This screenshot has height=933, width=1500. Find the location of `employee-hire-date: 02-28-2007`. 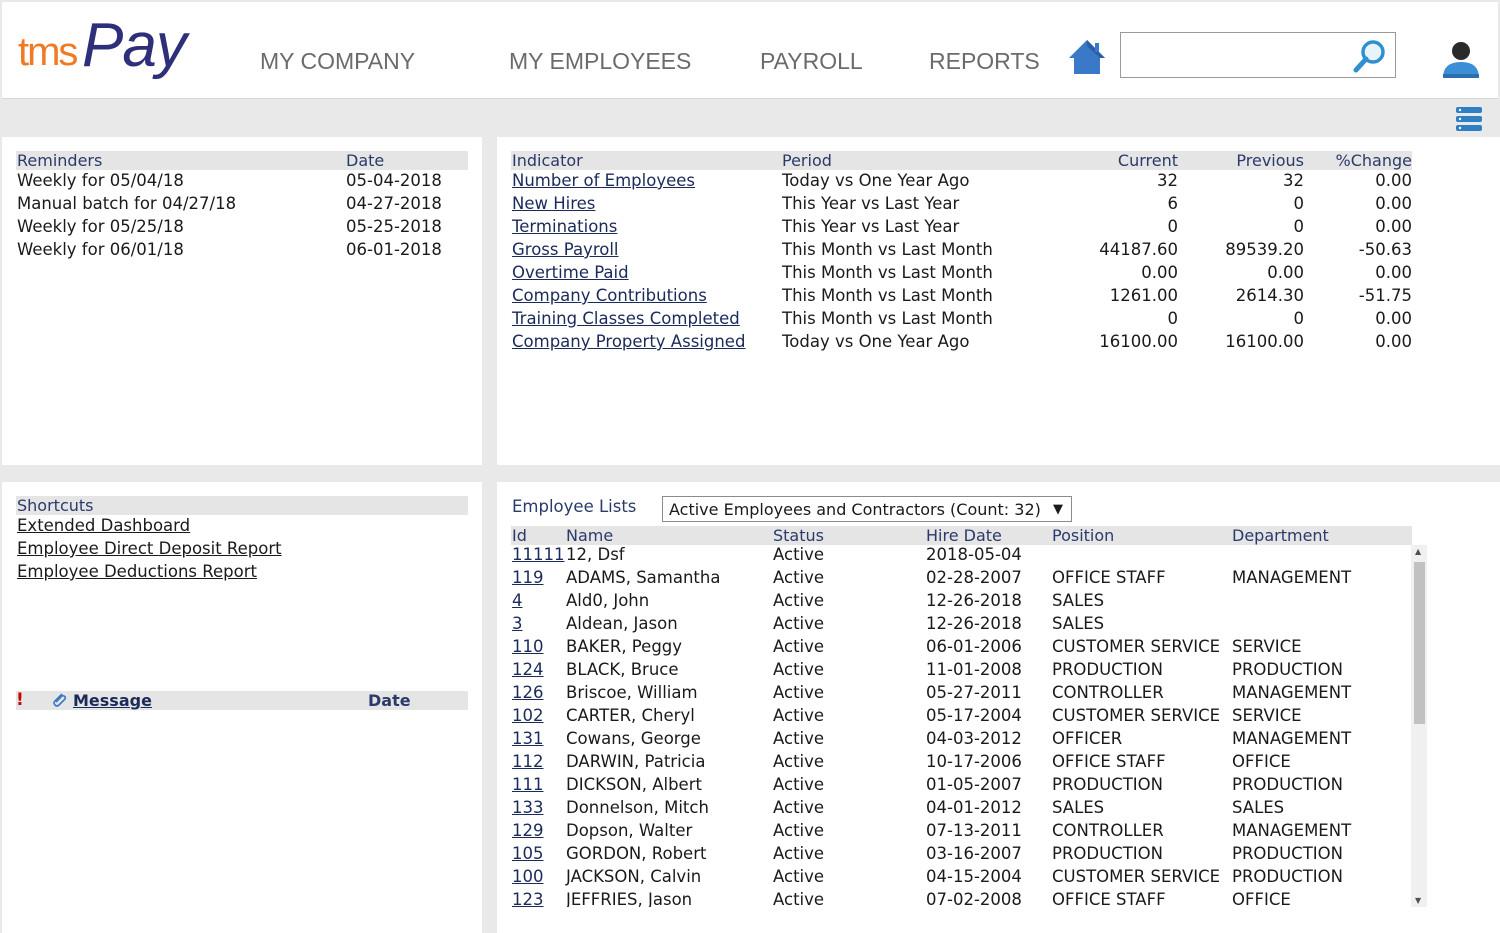

employee-hire-date: 02-28-2007 is located at coordinates (974, 577).